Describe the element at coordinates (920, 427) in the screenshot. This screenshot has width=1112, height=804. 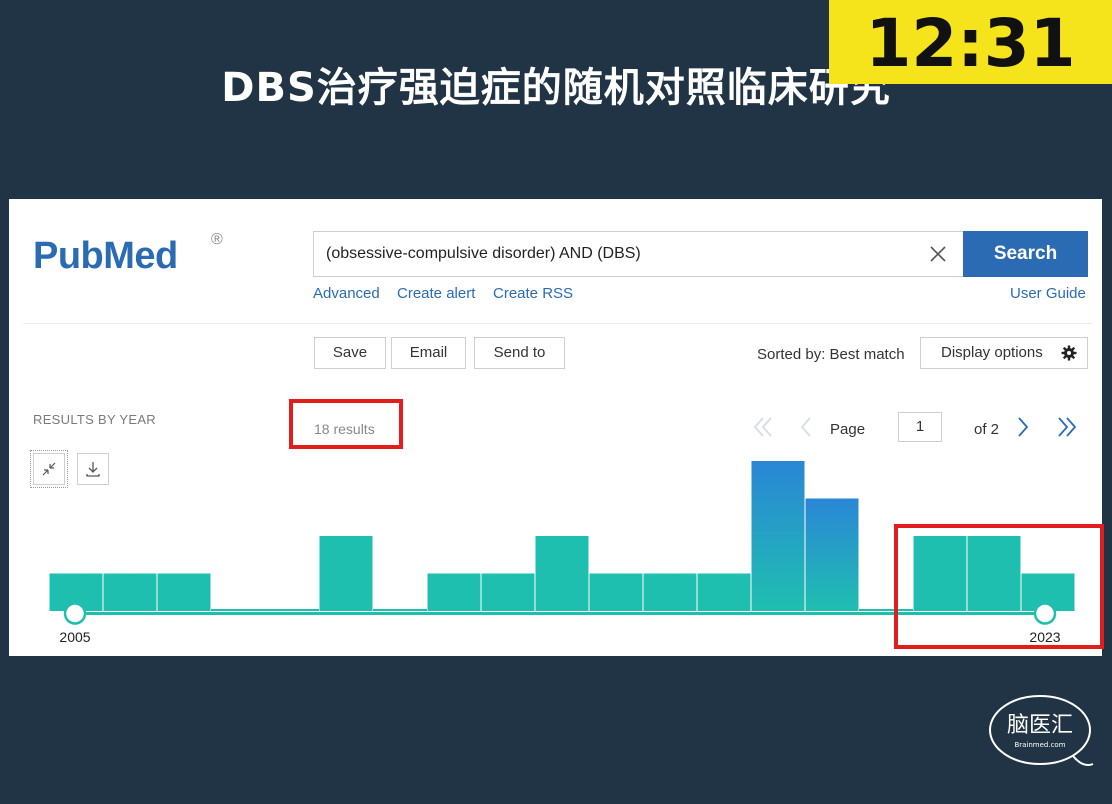
I see `page-number-input: 1` at that location.